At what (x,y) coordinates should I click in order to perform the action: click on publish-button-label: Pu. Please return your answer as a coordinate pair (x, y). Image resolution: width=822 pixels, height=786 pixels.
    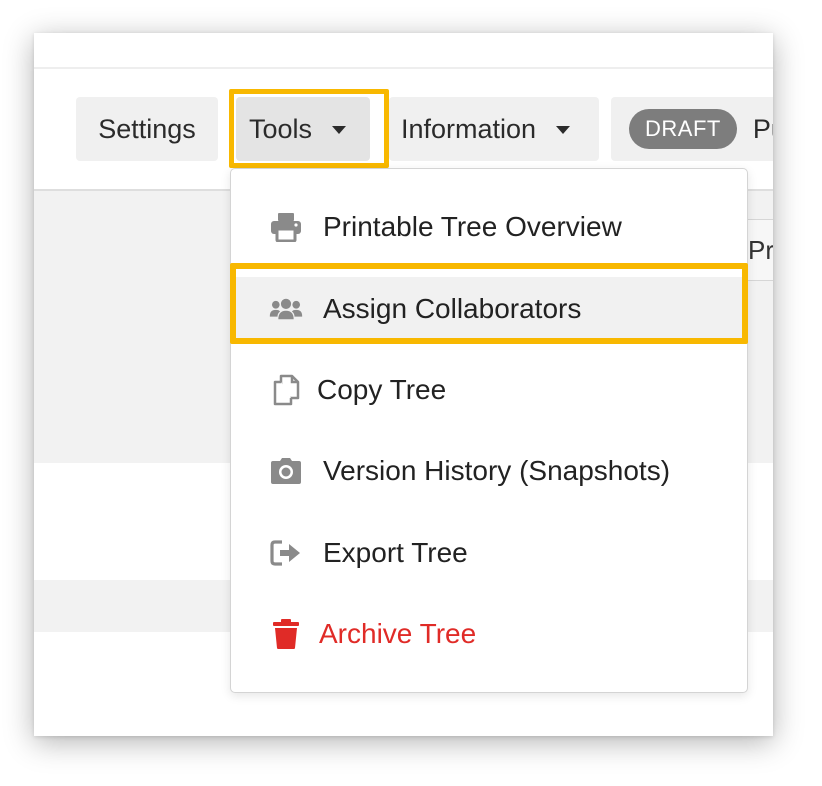
    Looking at the image, I should click on (762, 128).